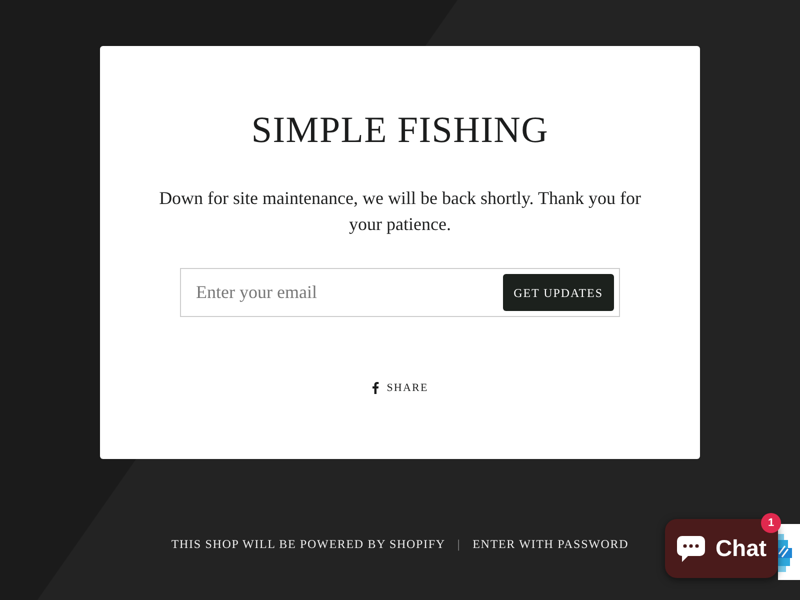 The width and height of the screenshot is (800, 600). What do you see at coordinates (558, 292) in the screenshot?
I see `get-updates-button: GET UPDATES` at bounding box center [558, 292].